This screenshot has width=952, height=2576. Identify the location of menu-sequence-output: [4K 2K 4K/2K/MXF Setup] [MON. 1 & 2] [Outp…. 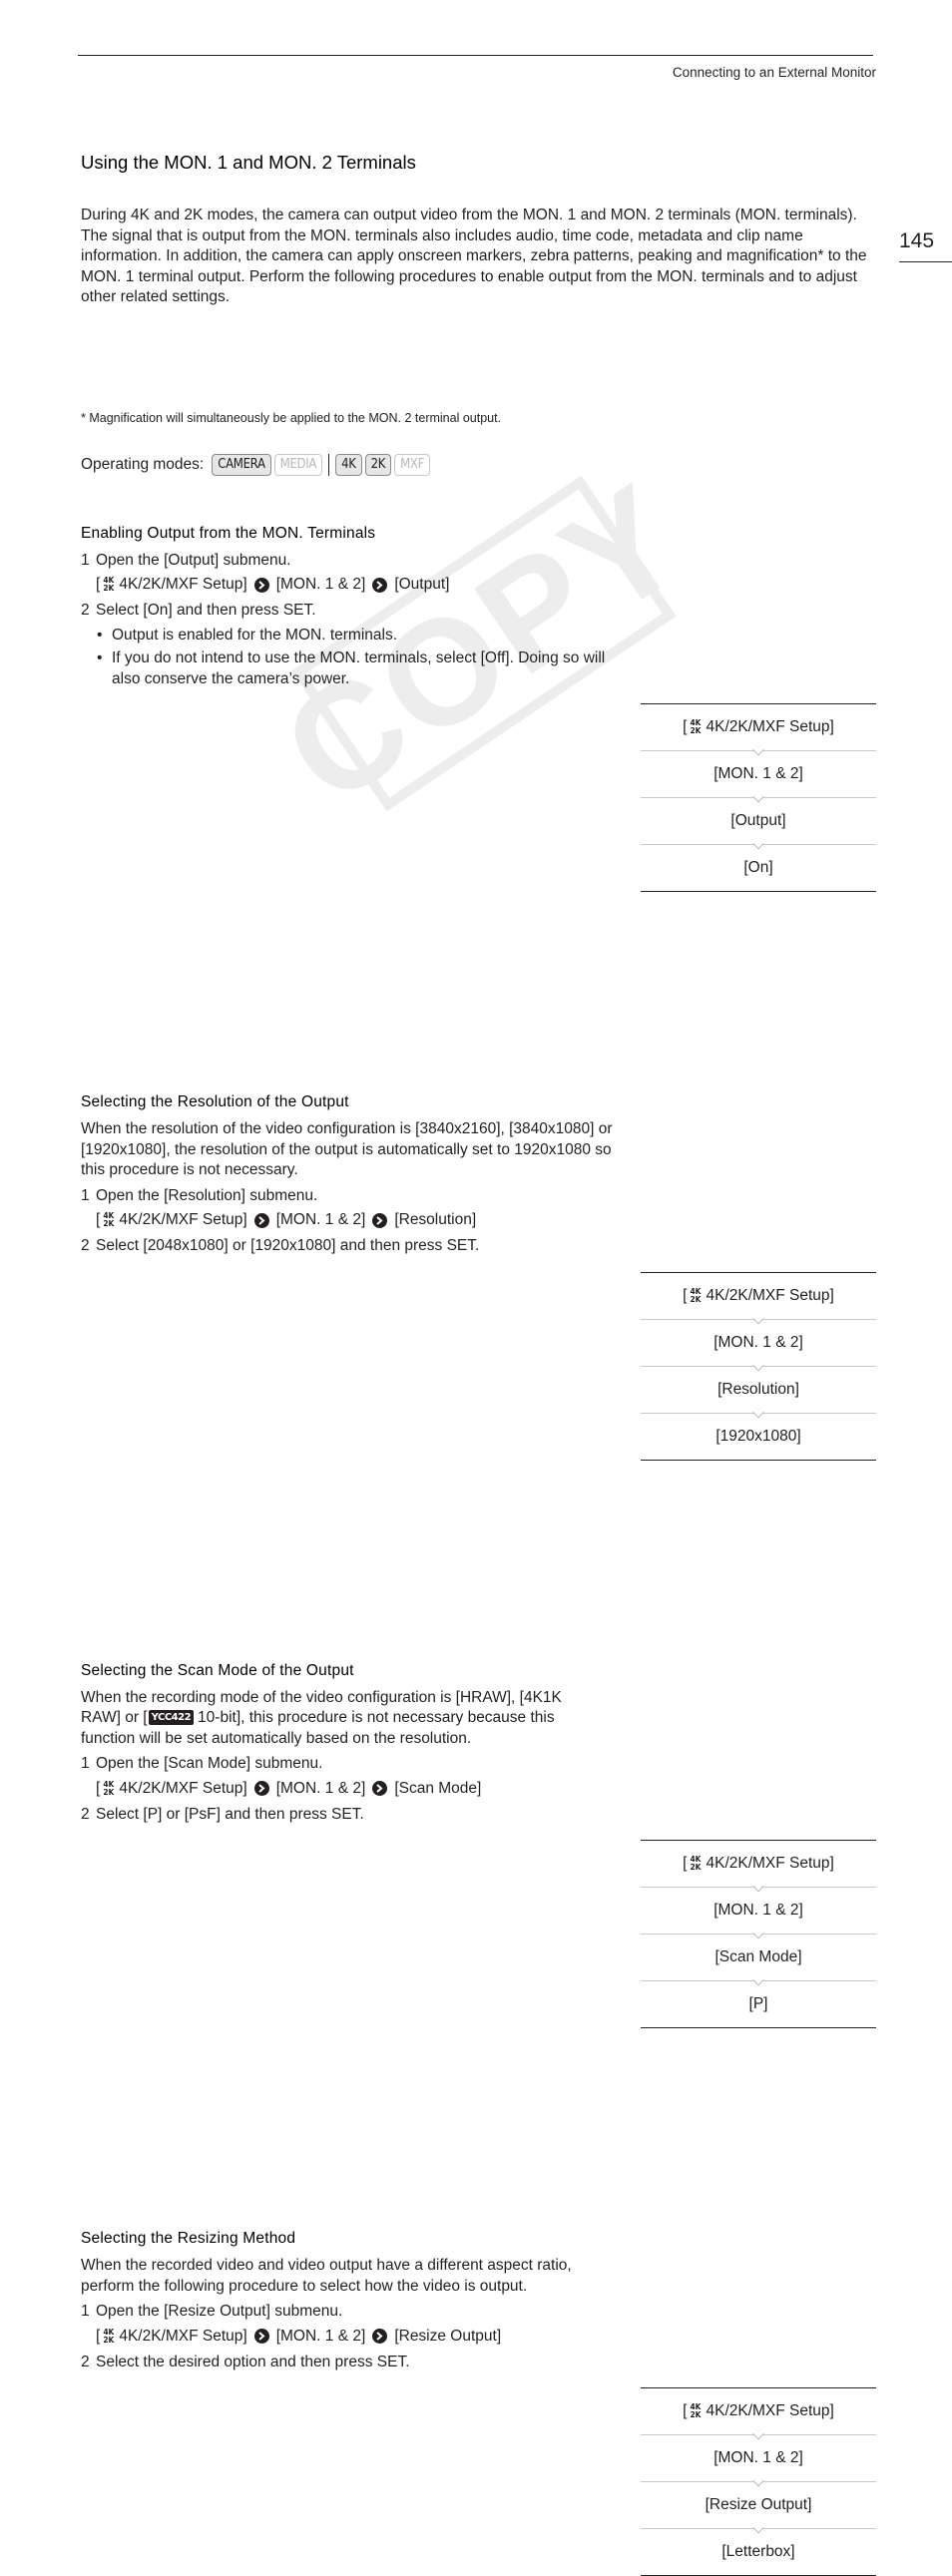
(758, 797).